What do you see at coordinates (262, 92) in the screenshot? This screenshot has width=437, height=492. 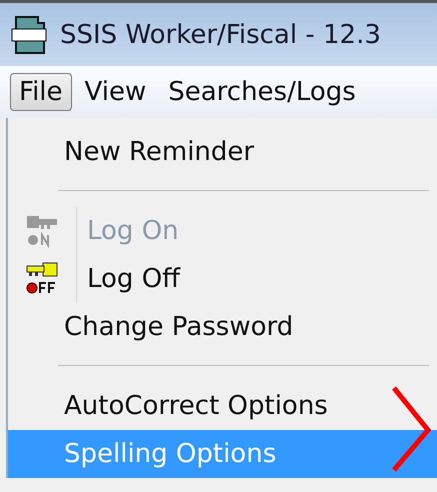 I see `menu-item: Searches/Logs` at bounding box center [262, 92].